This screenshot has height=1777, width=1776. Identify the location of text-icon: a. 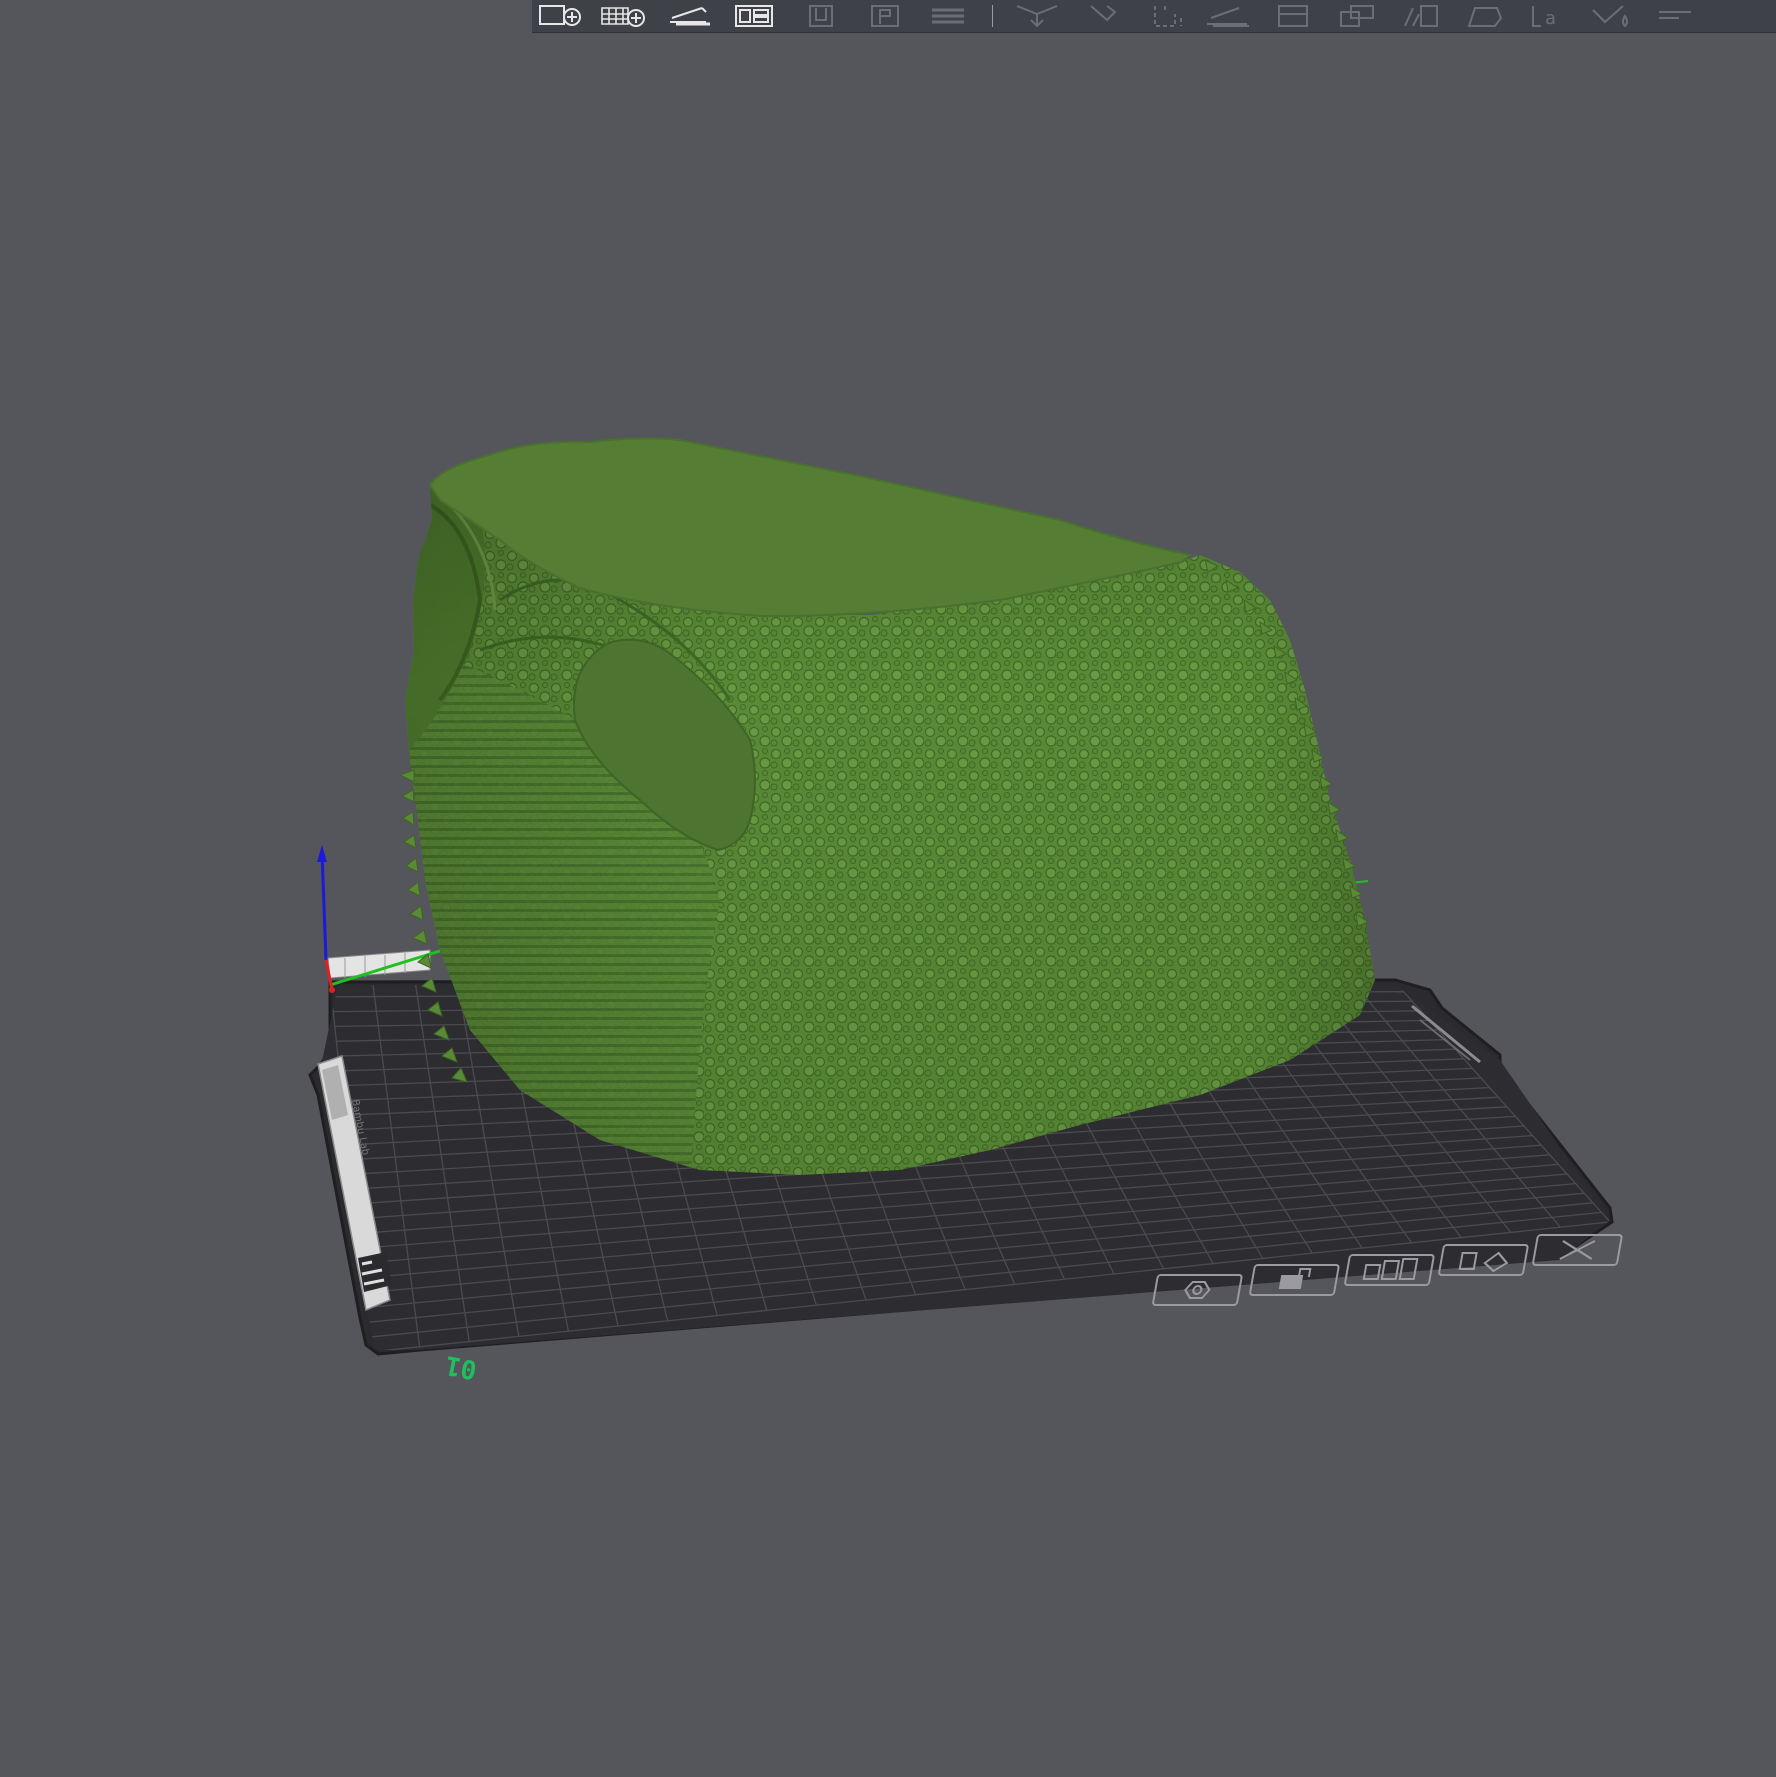
(1549, 16).